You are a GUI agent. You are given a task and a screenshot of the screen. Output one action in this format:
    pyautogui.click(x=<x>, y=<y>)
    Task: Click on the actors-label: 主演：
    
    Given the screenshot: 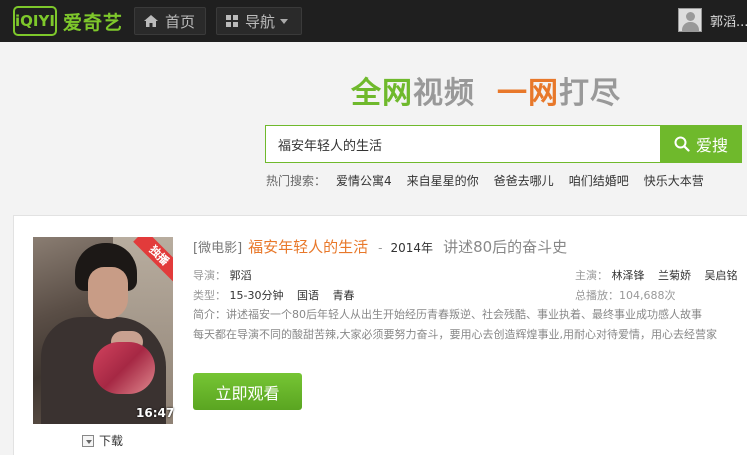 What is the action you would take?
    pyautogui.click(x=591, y=275)
    